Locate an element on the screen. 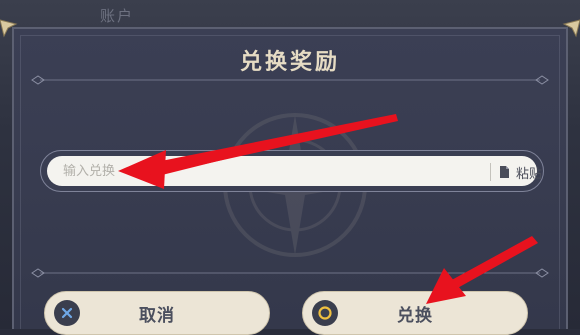 The height and width of the screenshot is (335, 580). circle-button-icon is located at coordinates (325, 313).